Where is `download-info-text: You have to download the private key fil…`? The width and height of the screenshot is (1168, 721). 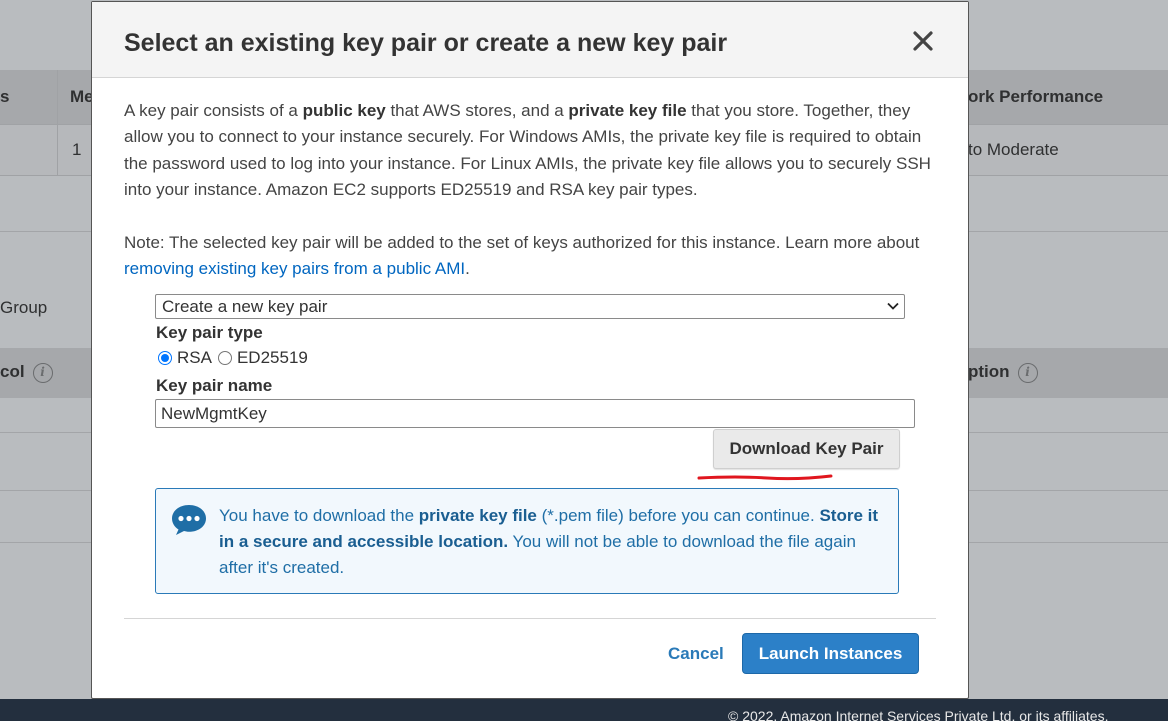
download-info-text: You have to download the private key fil… is located at coordinates (548, 541).